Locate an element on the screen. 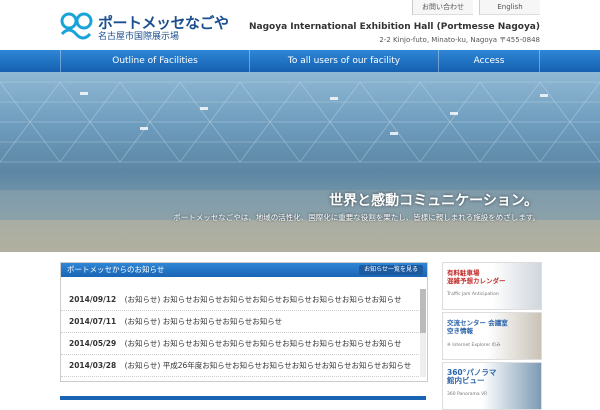 This screenshot has width=600, height=410. news-title: ポートメッセからのお知らせ is located at coordinates (116, 269).